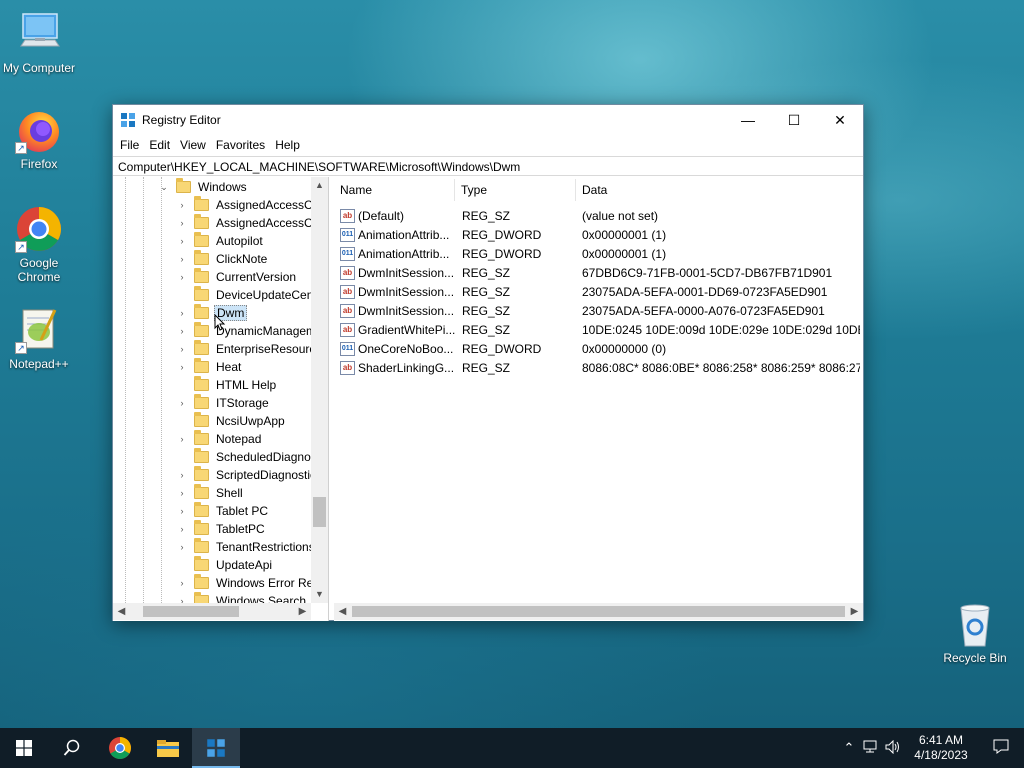 This screenshot has height=768, width=1024. I want to click on tree-vertical-scrollbar: ▲ ▼, so click(319, 390).